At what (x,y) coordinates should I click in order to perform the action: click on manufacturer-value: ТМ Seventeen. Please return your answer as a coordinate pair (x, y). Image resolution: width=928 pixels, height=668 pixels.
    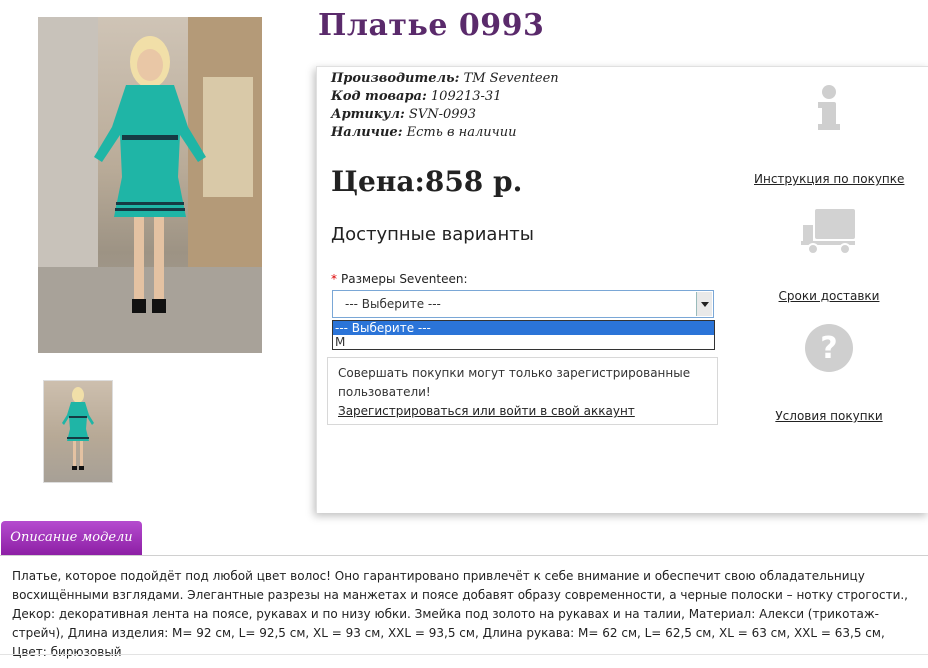
    Looking at the image, I should click on (511, 78).